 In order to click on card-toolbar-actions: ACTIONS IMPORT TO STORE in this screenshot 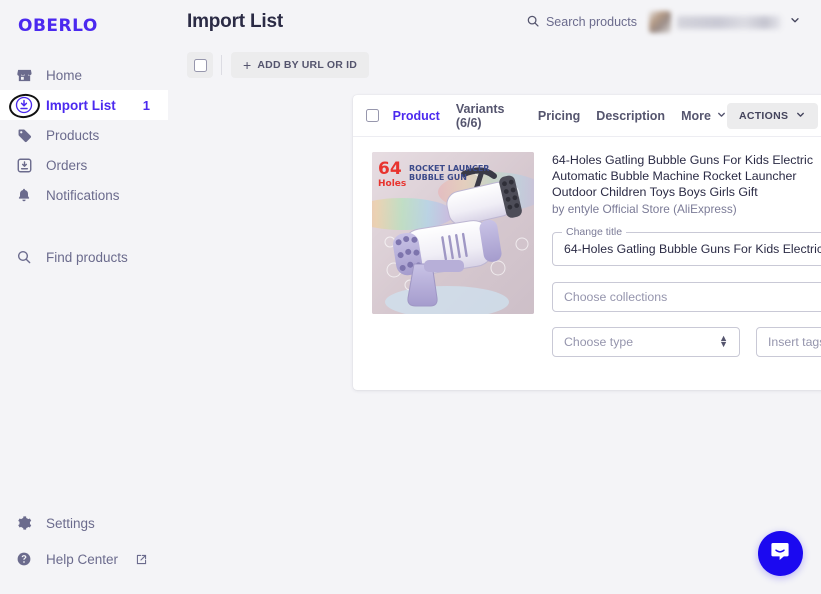, I will do `click(773, 115)`.